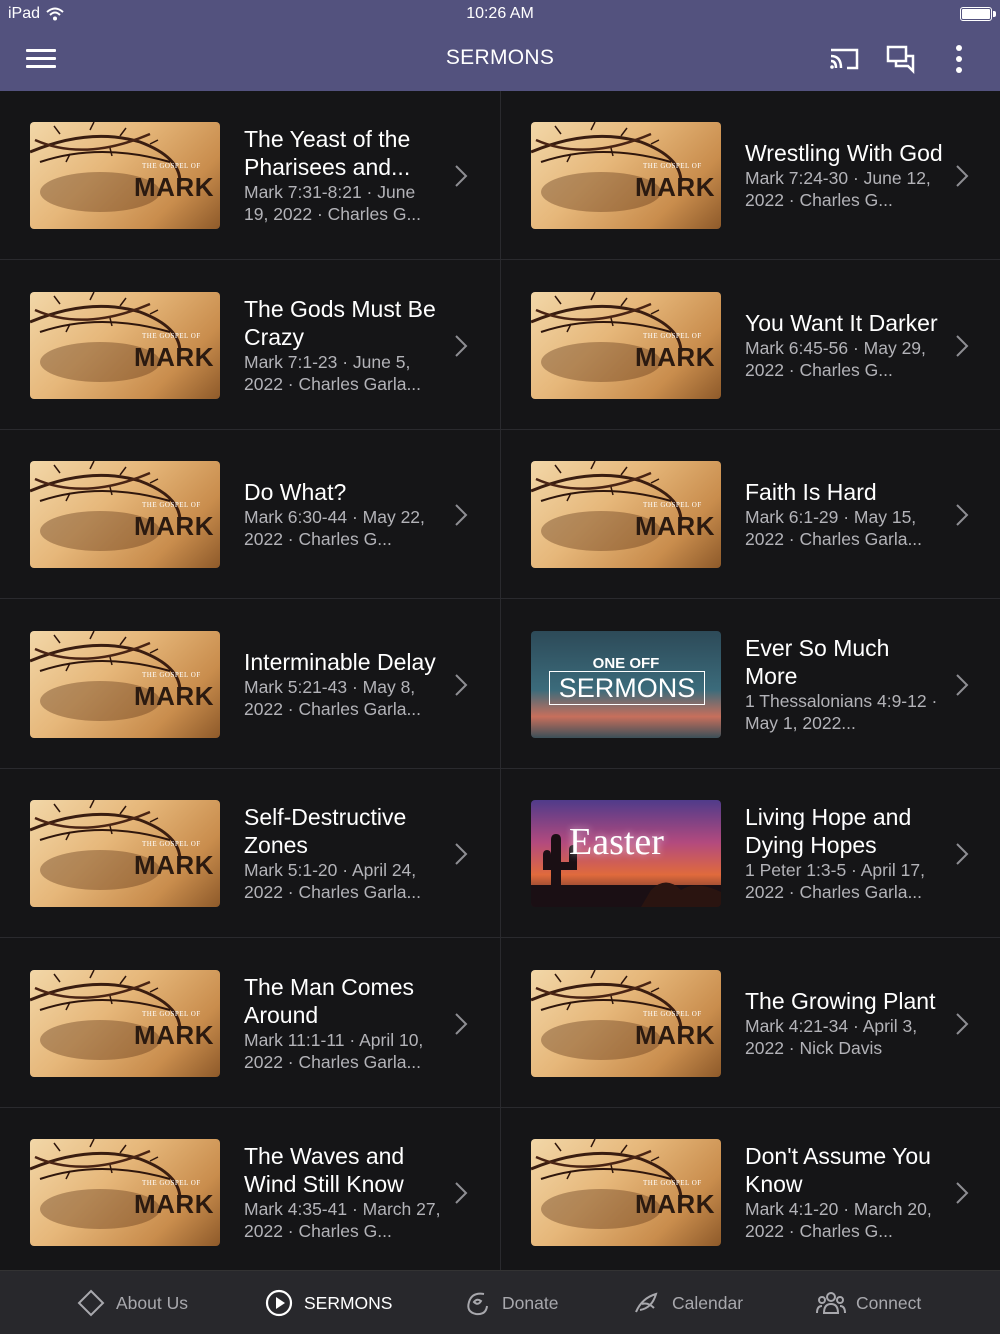  What do you see at coordinates (530, 1302) in the screenshot?
I see `tab-label: Donate` at bounding box center [530, 1302].